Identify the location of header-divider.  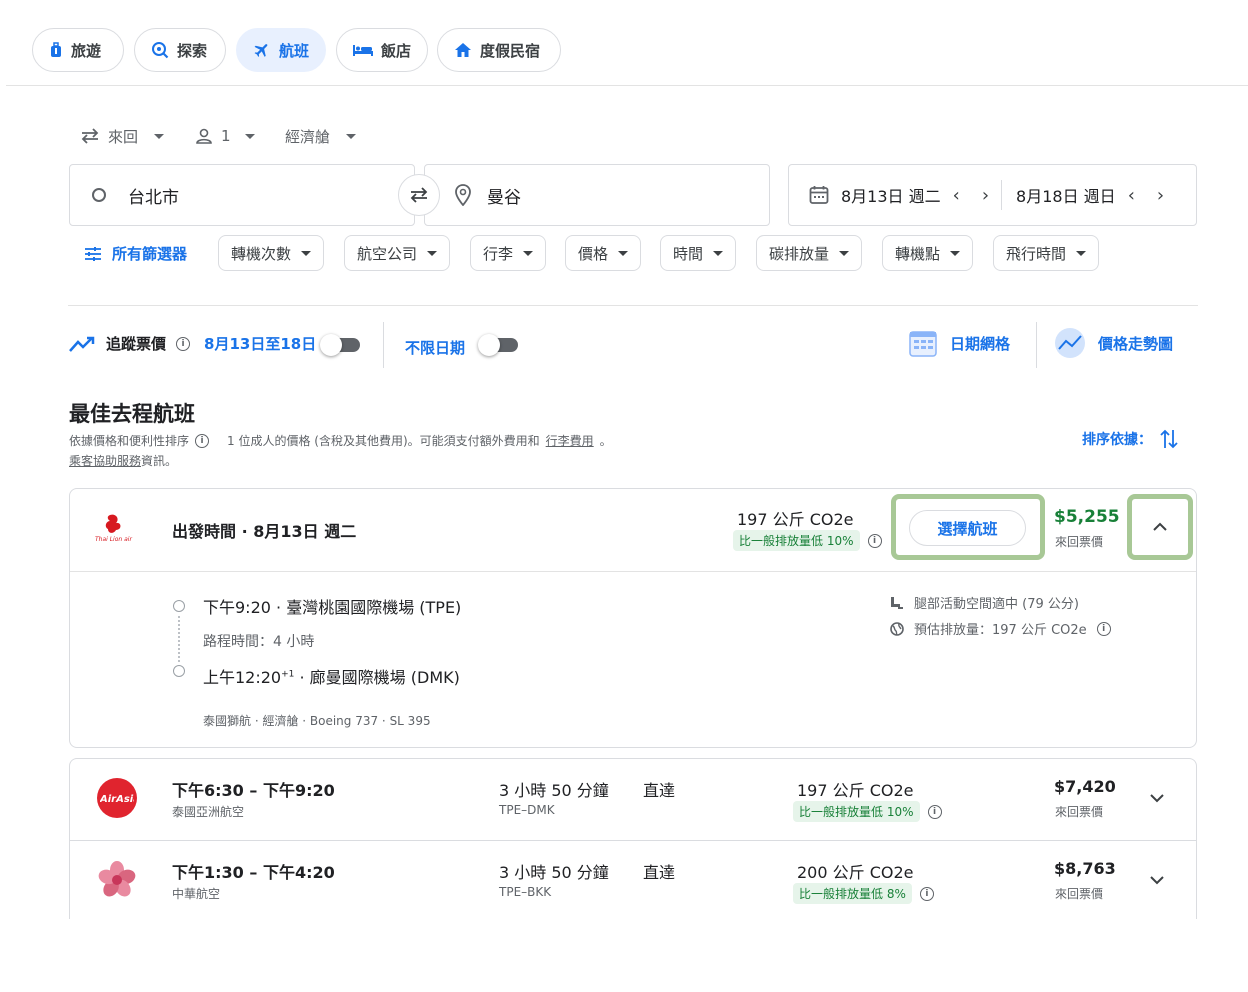
(627, 85).